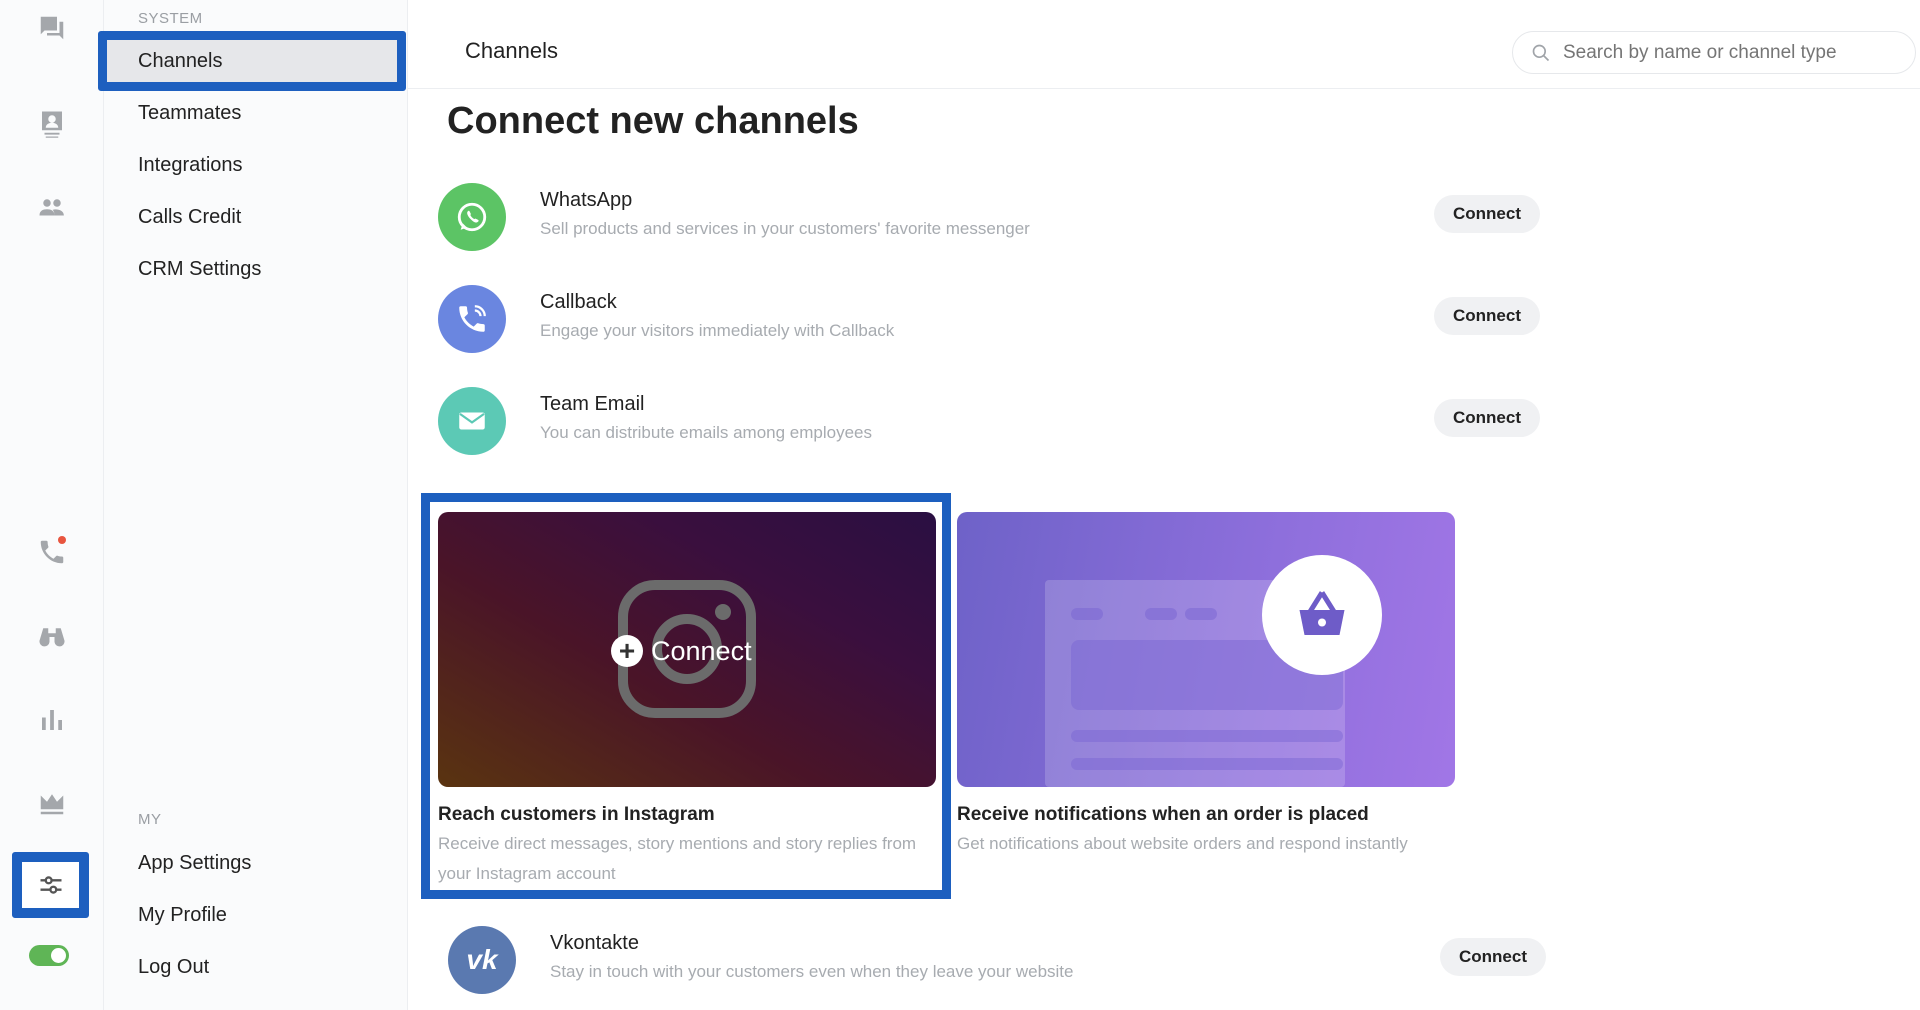  Describe the element at coordinates (1206, 649) in the screenshot. I see `order-notifications-card` at that location.